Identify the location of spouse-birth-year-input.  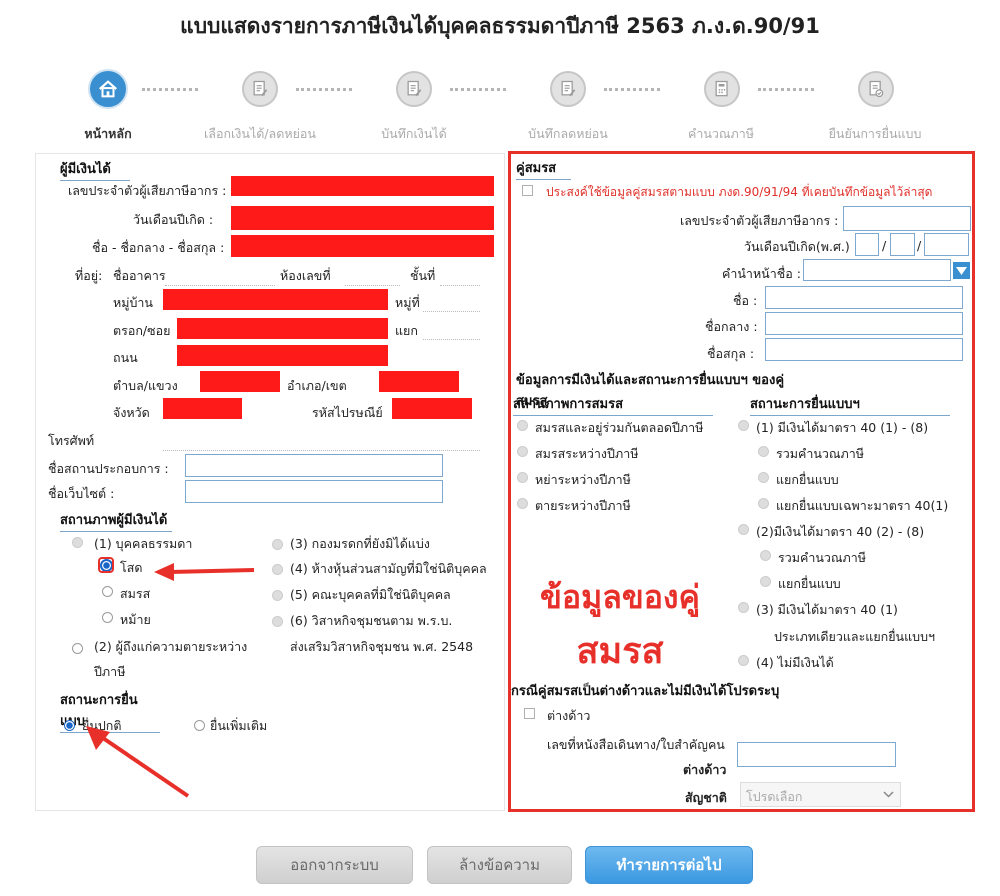
(946, 244).